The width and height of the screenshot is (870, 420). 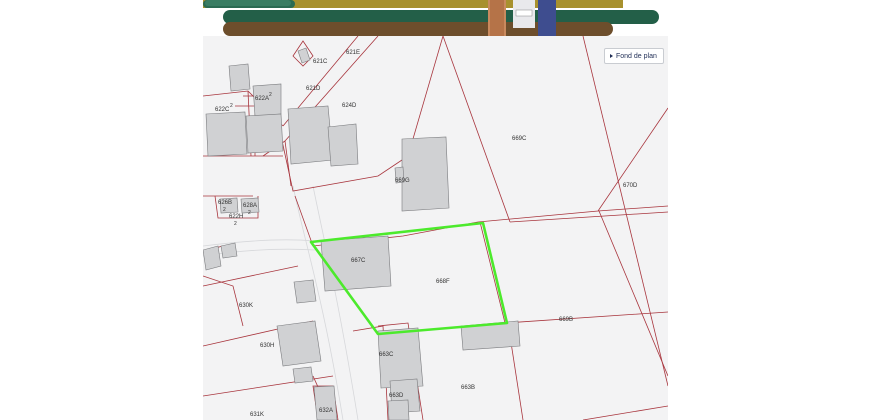 What do you see at coordinates (246, 306) in the screenshot?
I see `parcel-label: 630K` at bounding box center [246, 306].